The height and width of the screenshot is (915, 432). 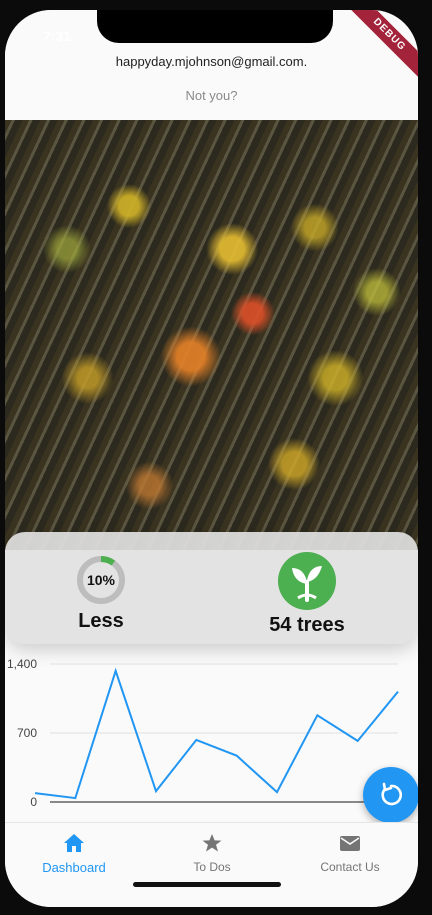 I want to click on status-time: 7:31, so click(x=57, y=36).